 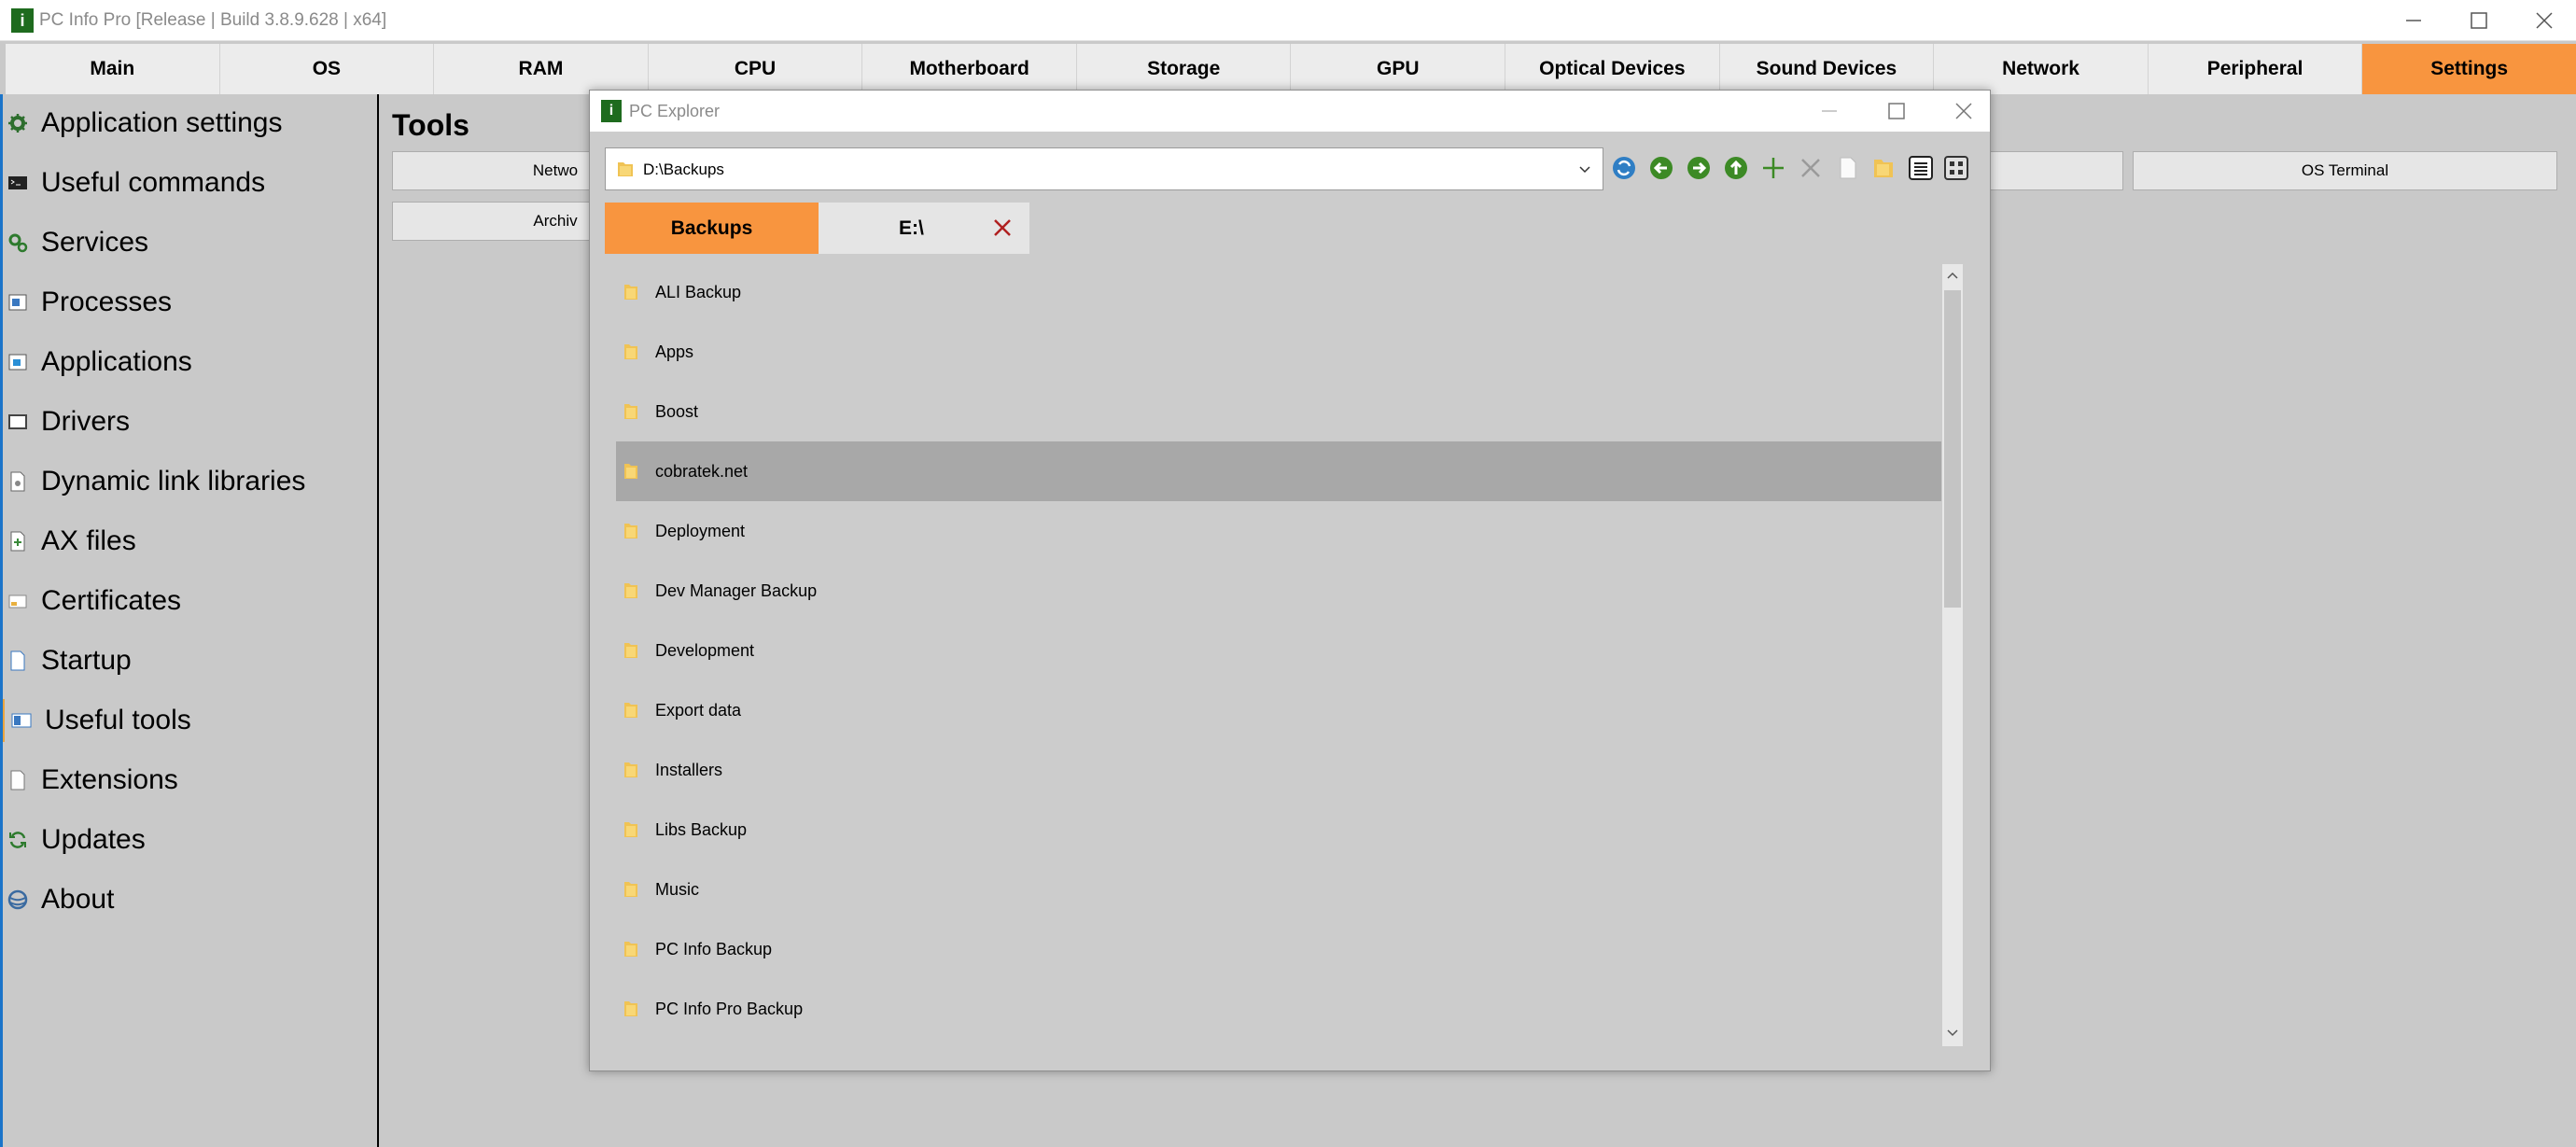 What do you see at coordinates (702, 472) in the screenshot?
I see `list-item-label: cobratek.net` at bounding box center [702, 472].